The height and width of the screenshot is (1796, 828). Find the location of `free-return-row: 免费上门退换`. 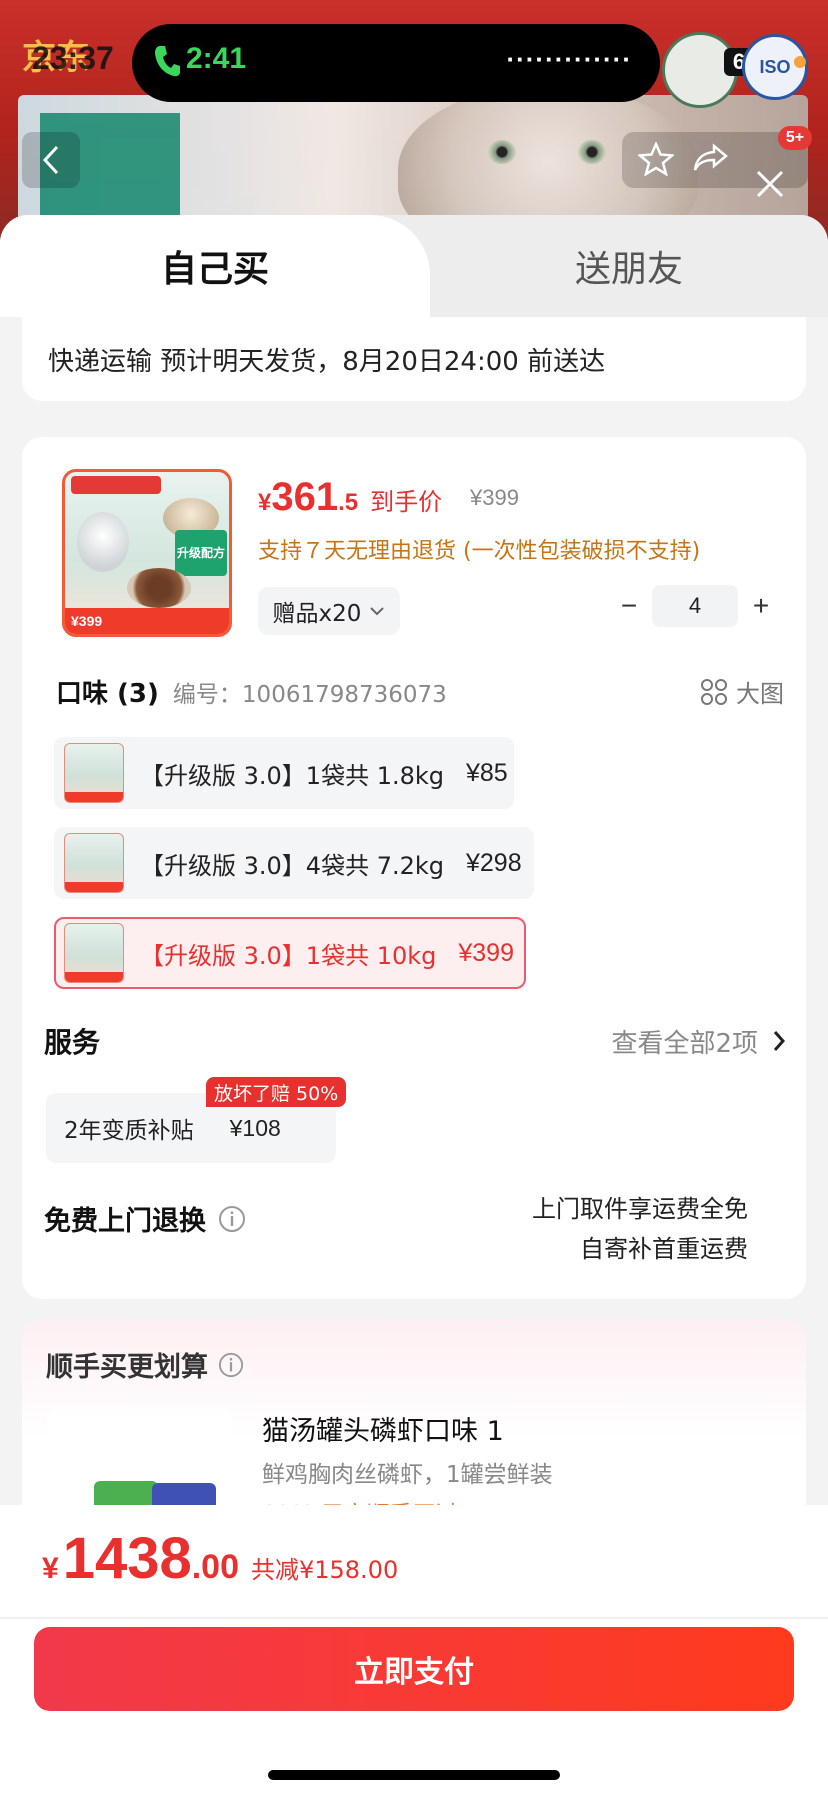

free-return-row: 免费上门退换 is located at coordinates (145, 1218).